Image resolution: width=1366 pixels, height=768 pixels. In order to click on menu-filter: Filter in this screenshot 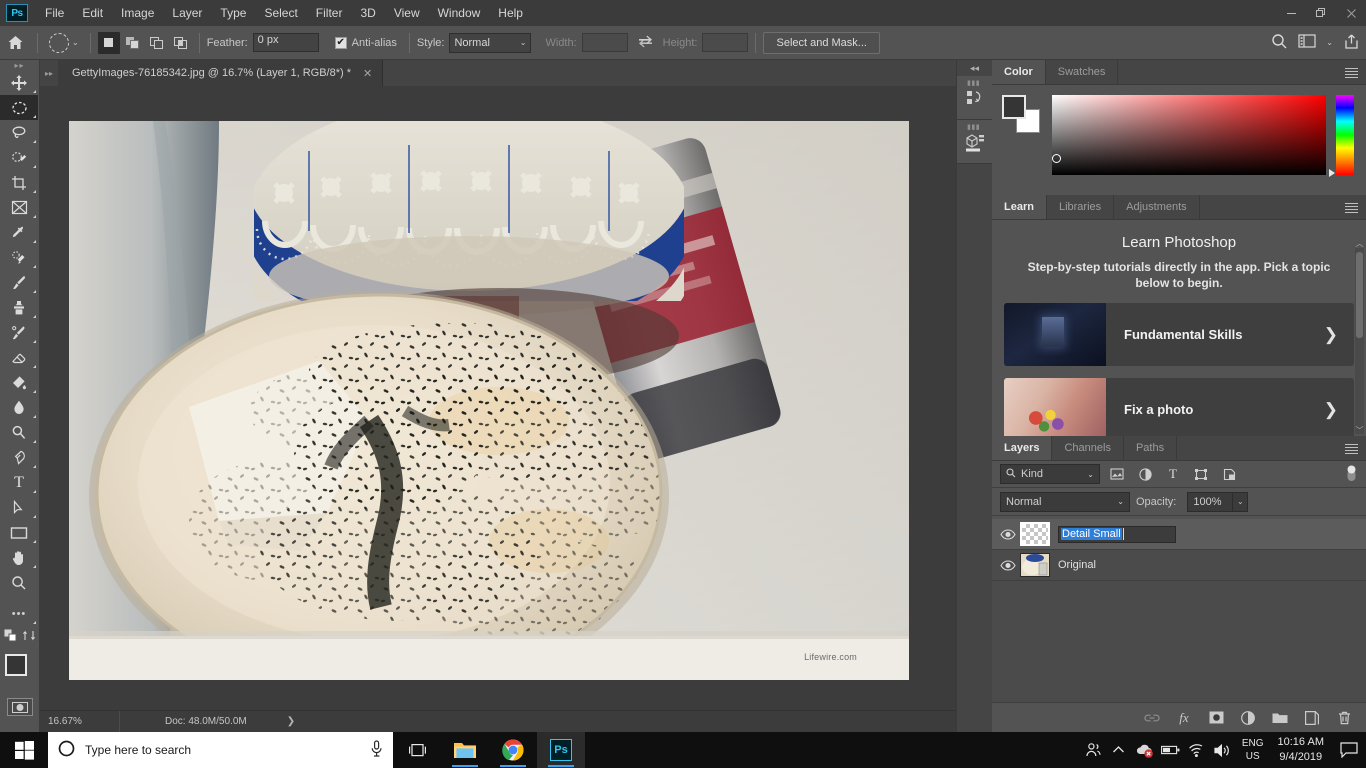, I will do `click(329, 13)`.